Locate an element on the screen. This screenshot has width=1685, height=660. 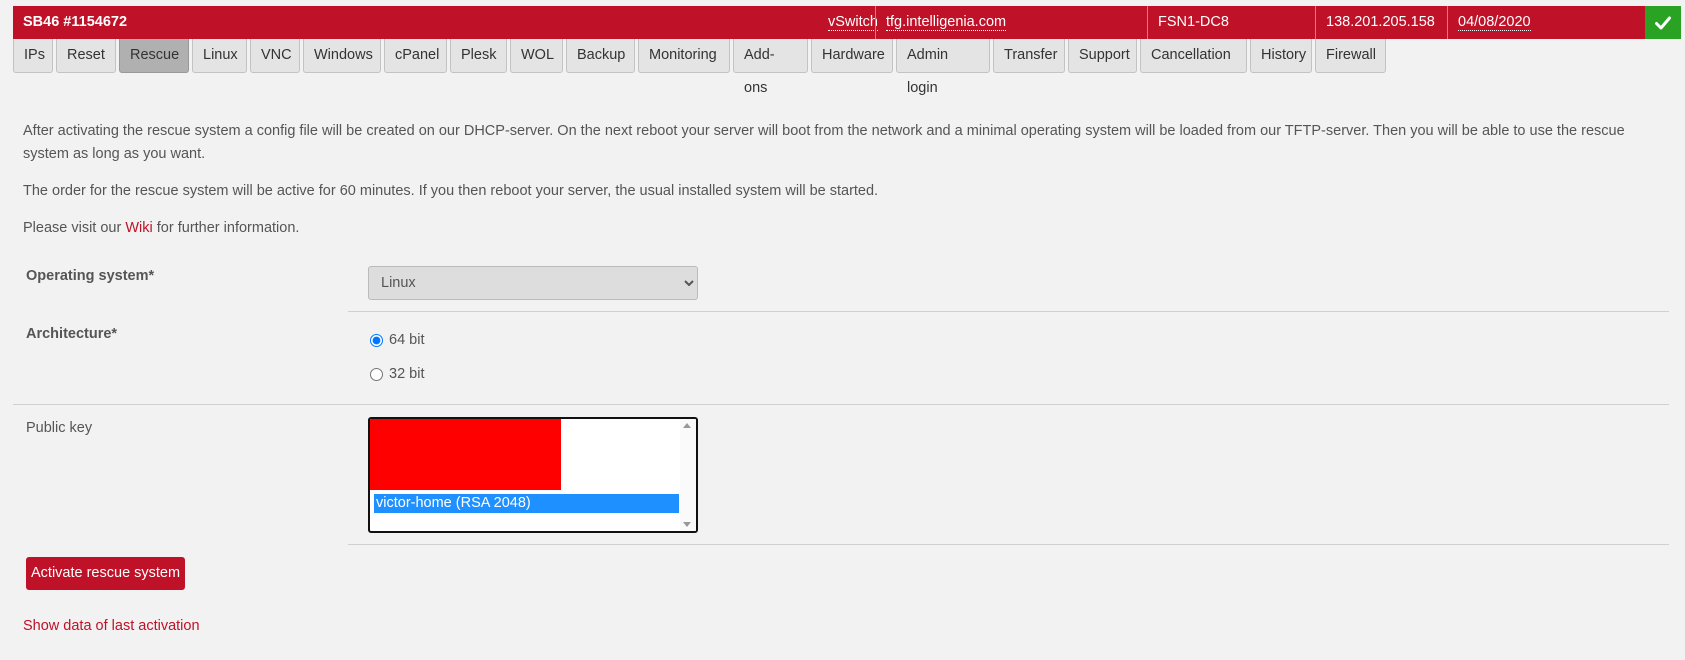
tab-label: Add-ons is located at coordinates (759, 71).